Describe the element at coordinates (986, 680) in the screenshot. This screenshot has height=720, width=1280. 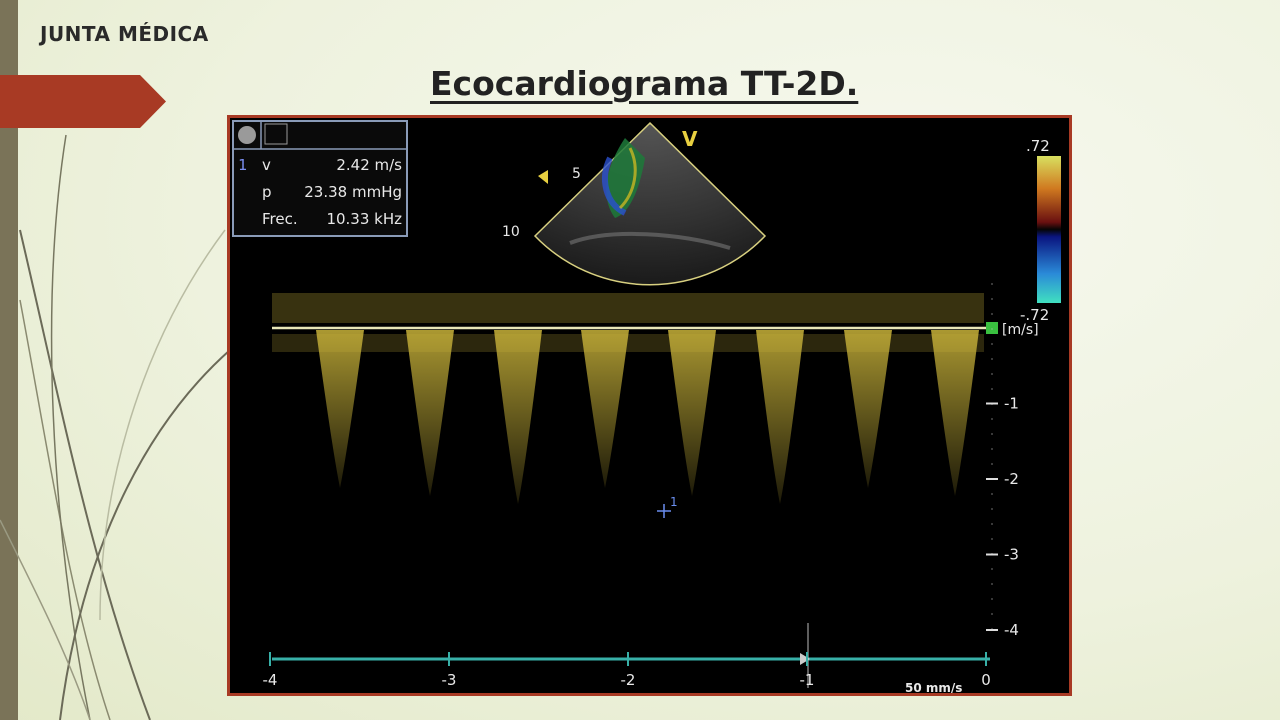
I see `time-tick-label: 0` at that location.